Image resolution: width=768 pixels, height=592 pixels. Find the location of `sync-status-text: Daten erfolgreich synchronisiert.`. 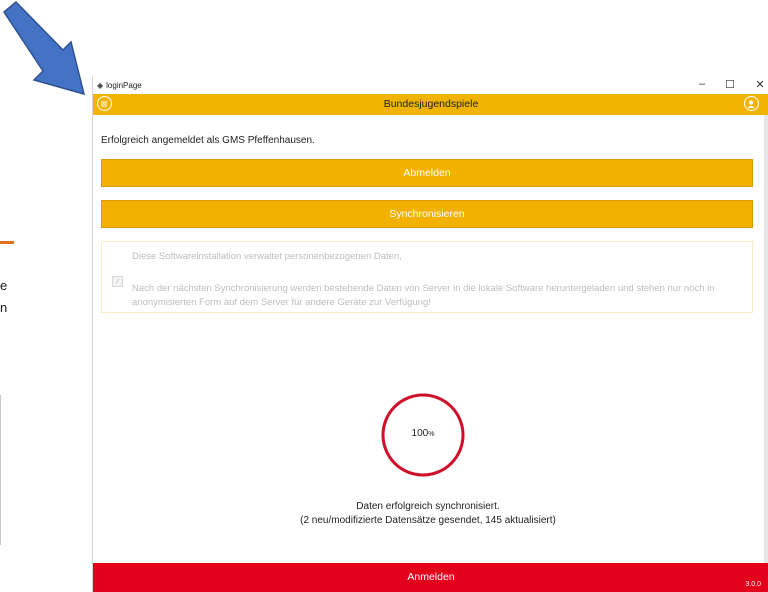

sync-status-text: Daten erfolgreich synchronisiert. is located at coordinates (428, 506).